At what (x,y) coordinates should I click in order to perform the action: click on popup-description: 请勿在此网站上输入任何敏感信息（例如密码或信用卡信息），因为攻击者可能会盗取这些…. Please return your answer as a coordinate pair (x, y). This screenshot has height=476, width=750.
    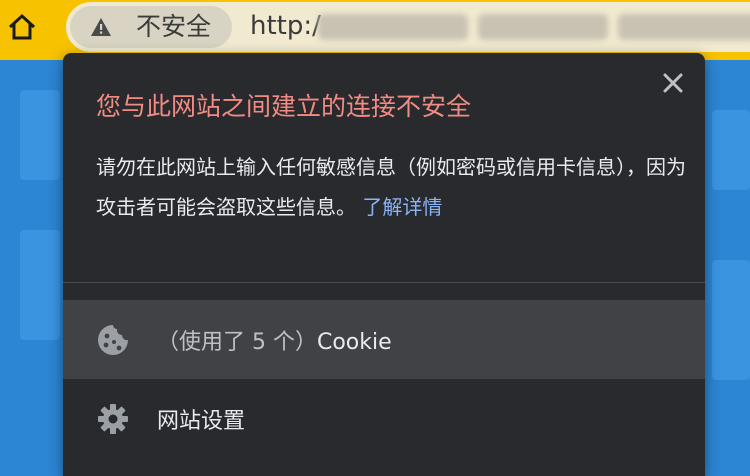
    Looking at the image, I should click on (391, 187).